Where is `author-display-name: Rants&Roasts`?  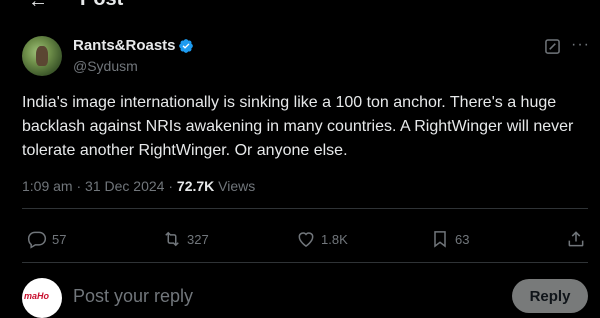 author-display-name: Rants&Roasts is located at coordinates (124, 45).